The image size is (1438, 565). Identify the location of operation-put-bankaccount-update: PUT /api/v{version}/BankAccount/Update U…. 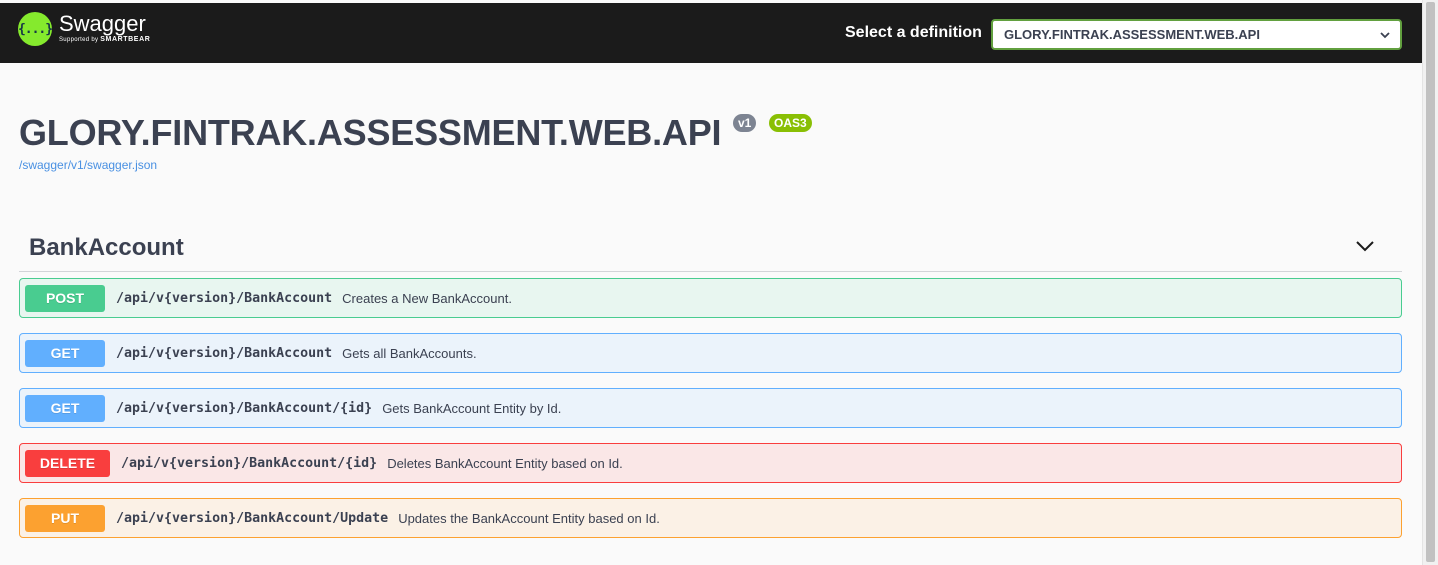
(710, 518).